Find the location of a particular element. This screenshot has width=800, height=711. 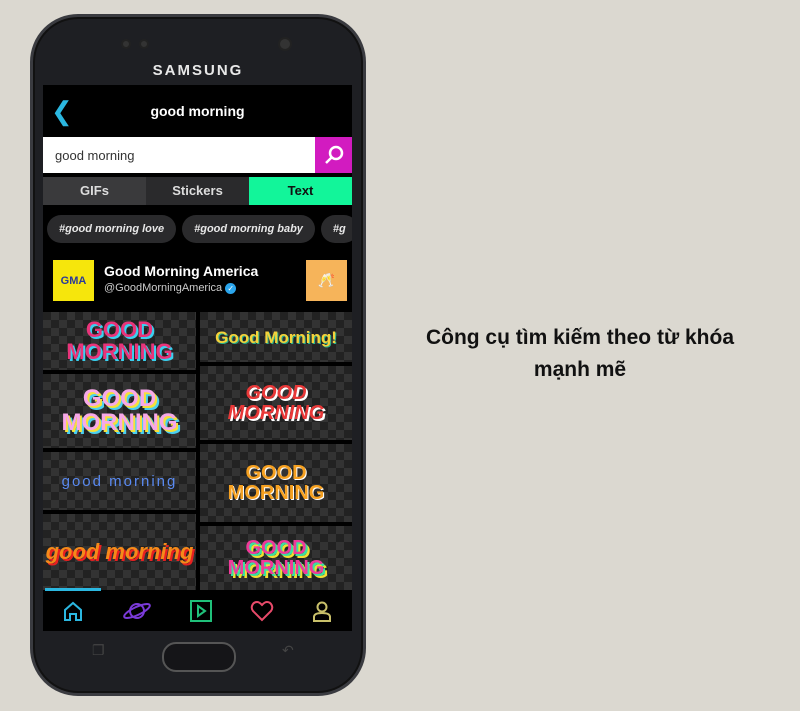

result-gif: Good Morning! is located at coordinates (276, 337).